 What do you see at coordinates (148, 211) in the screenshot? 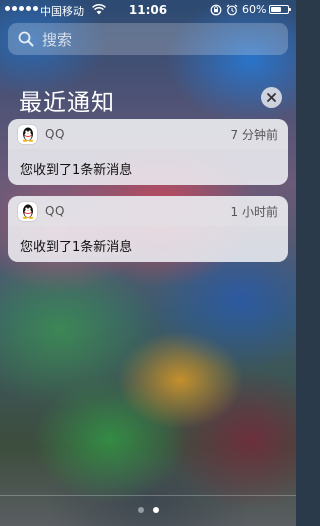
I see `notification-header: QQ 1 小时前` at bounding box center [148, 211].